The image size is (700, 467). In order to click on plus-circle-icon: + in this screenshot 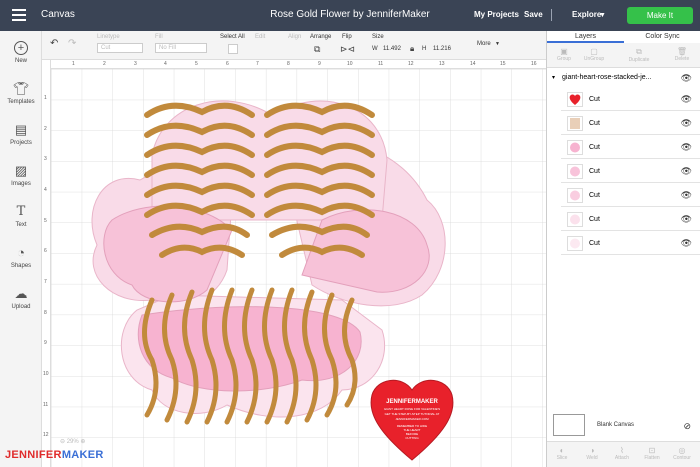, I will do `click(21, 48)`.